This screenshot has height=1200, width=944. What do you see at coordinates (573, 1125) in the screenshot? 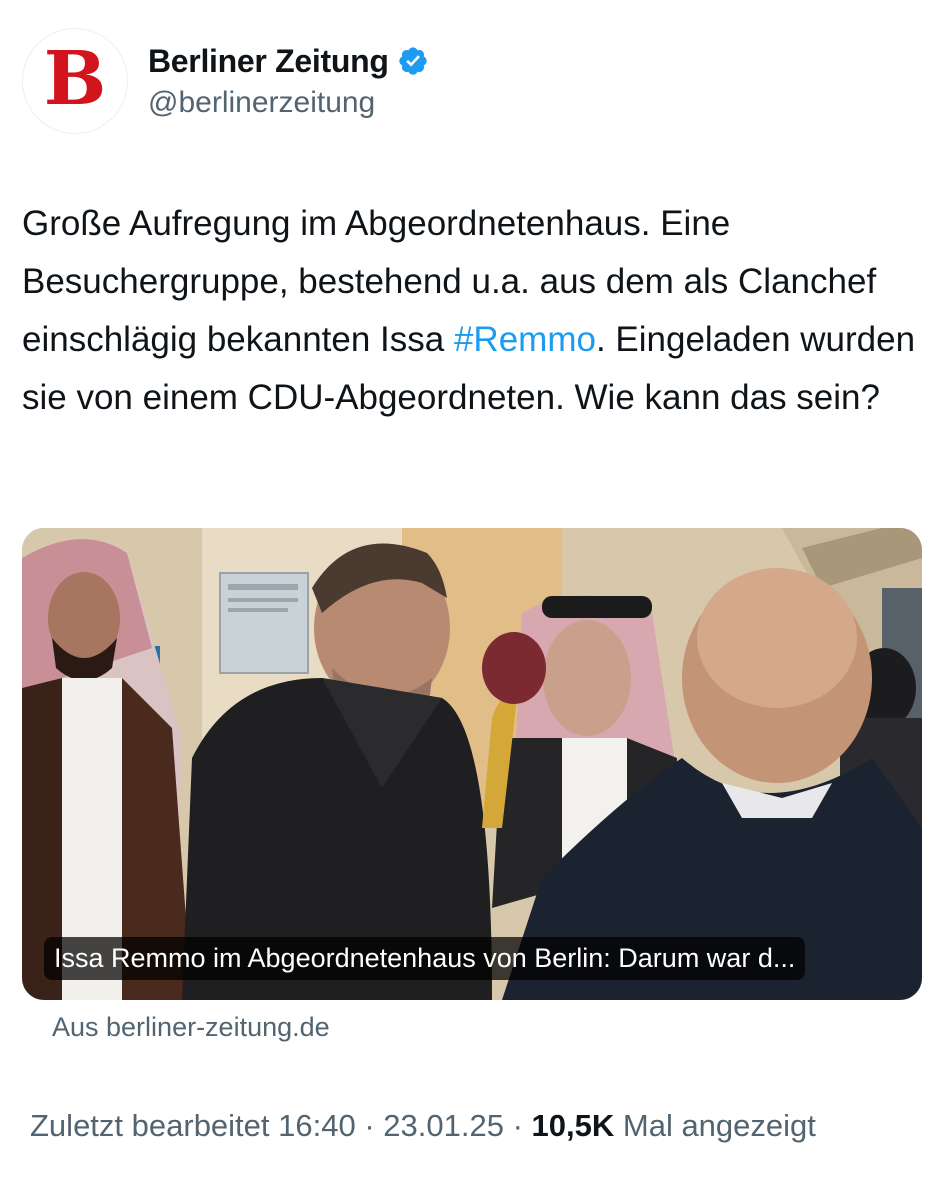
I see `views-count: 10,5K` at bounding box center [573, 1125].